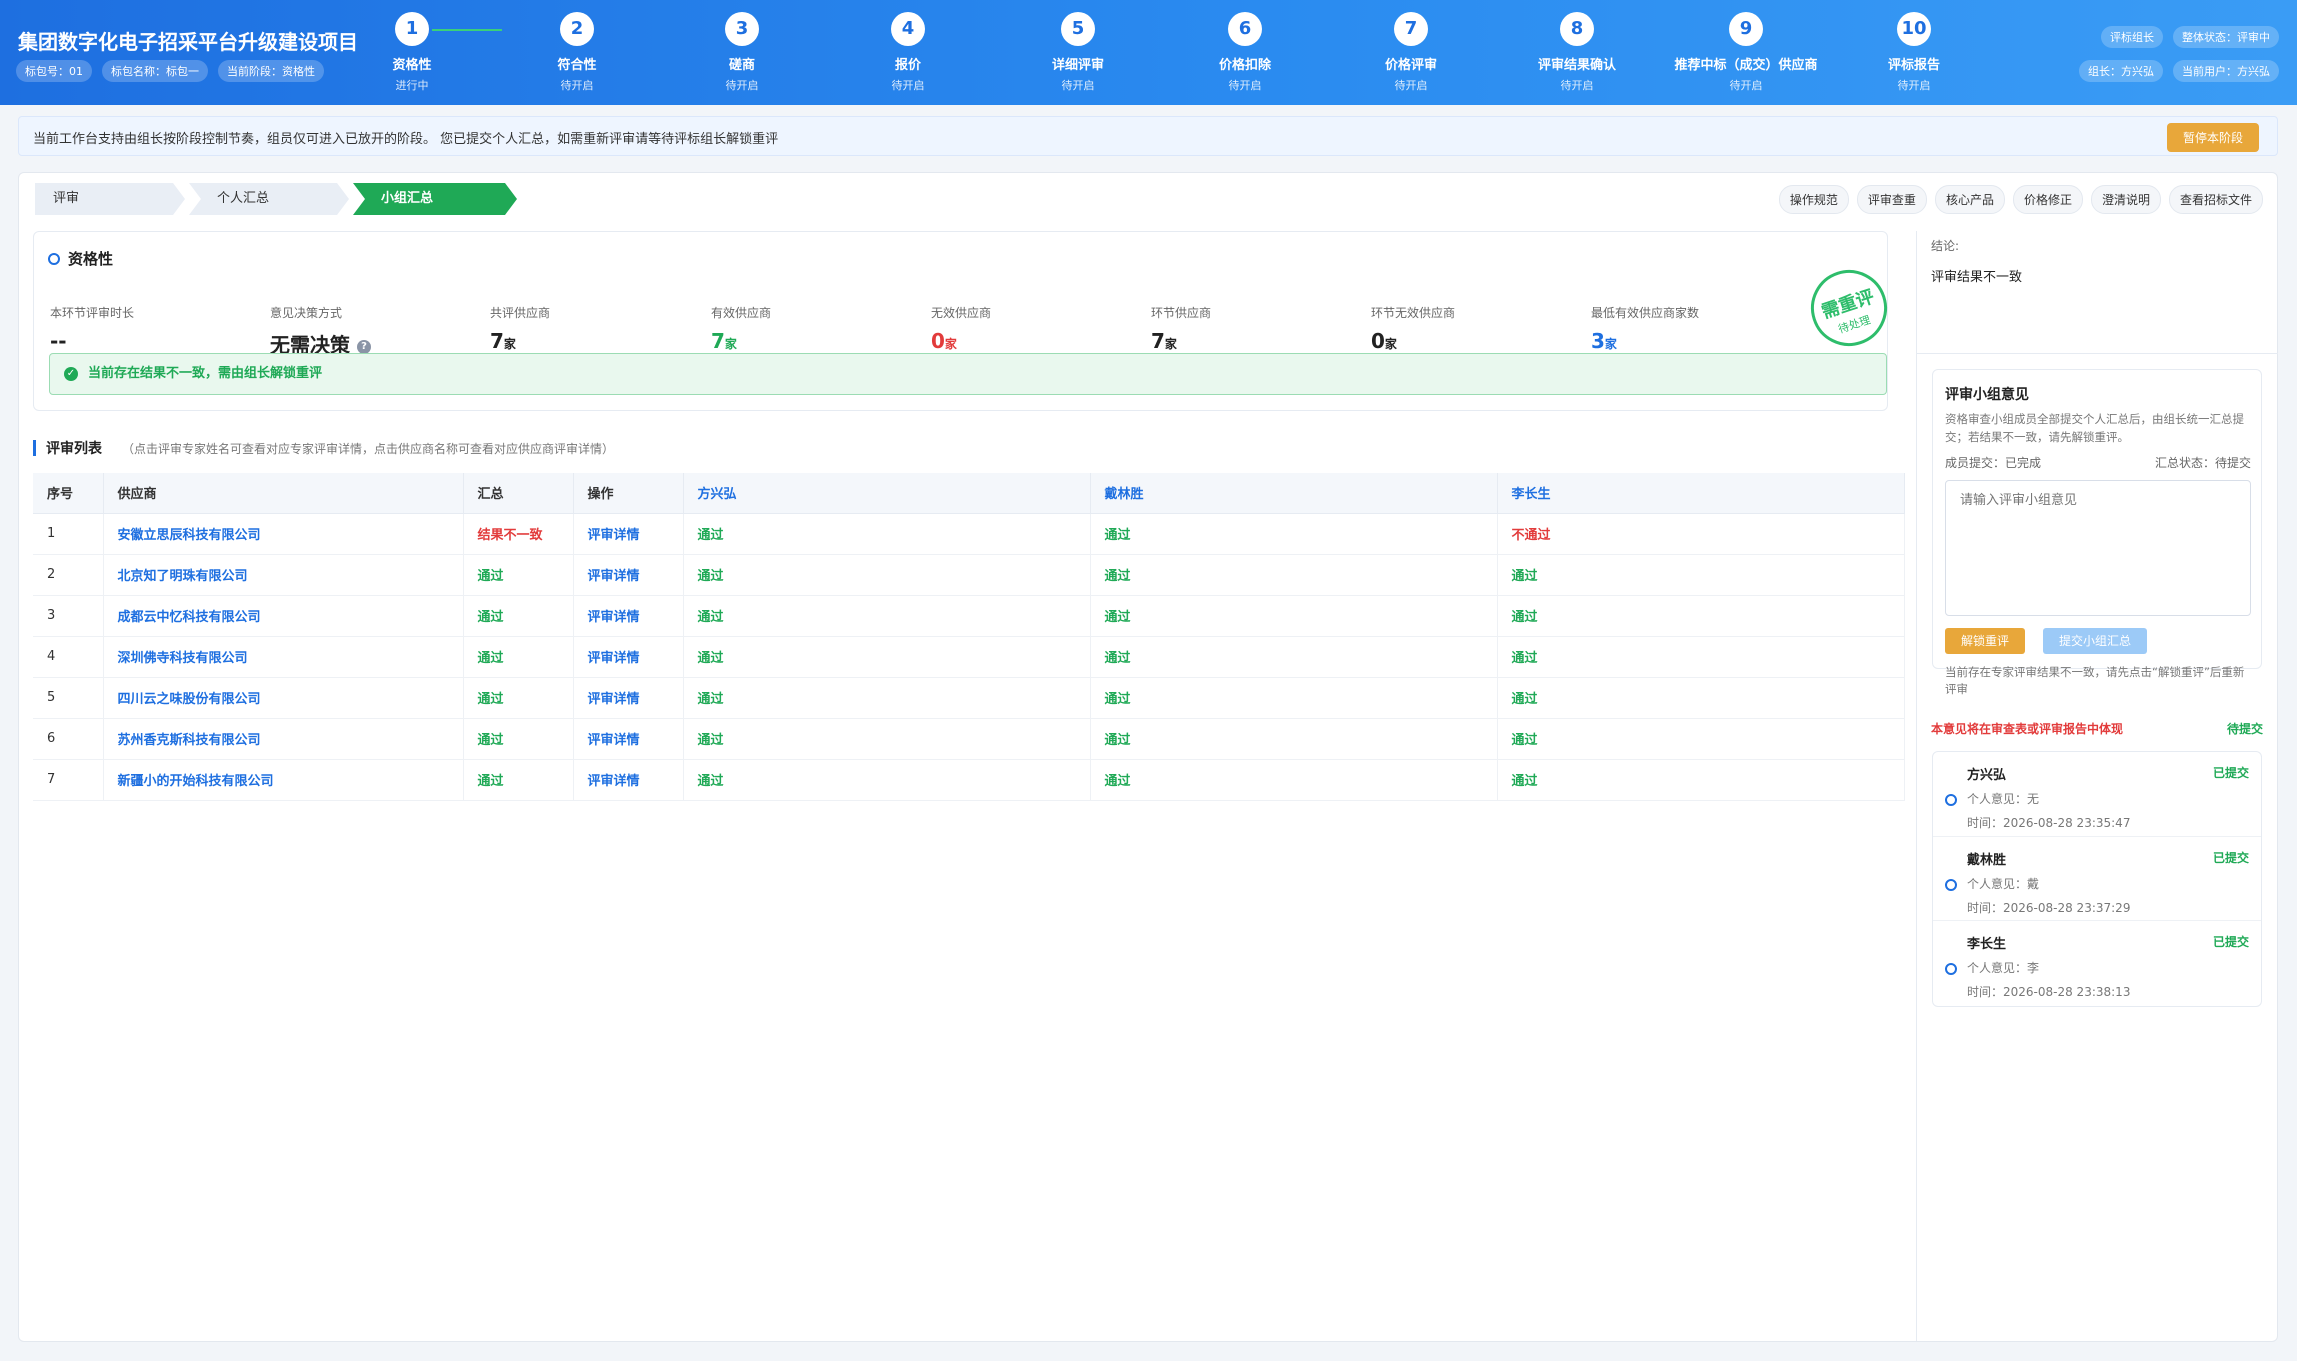 This screenshot has height=1361, width=2297. Describe the element at coordinates (2179, 54) in the screenshot. I see `user-info: 评标组长 整体状态：评审中 组长：方兴弘 当前用户：方兴弘` at that location.